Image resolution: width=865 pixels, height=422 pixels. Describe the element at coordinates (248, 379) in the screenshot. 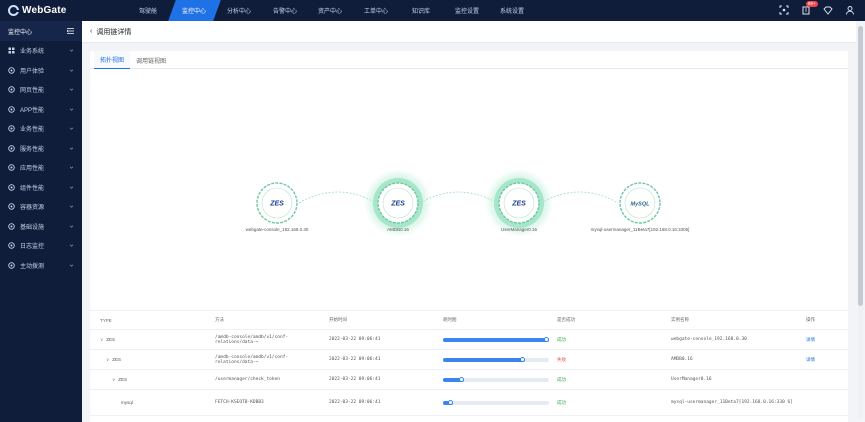

I see `cell-method: /usermanager/check_token` at that location.